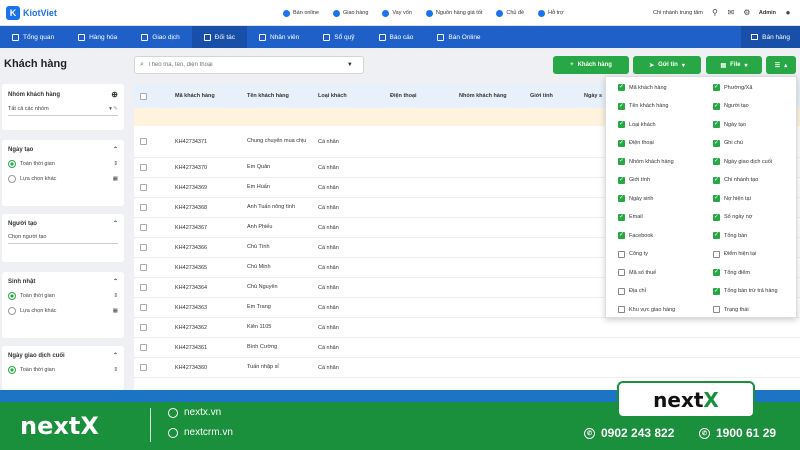 This screenshot has height=450, width=800. Describe the element at coordinates (115, 109) in the screenshot. I see `pencil-icon: ✎` at that location.